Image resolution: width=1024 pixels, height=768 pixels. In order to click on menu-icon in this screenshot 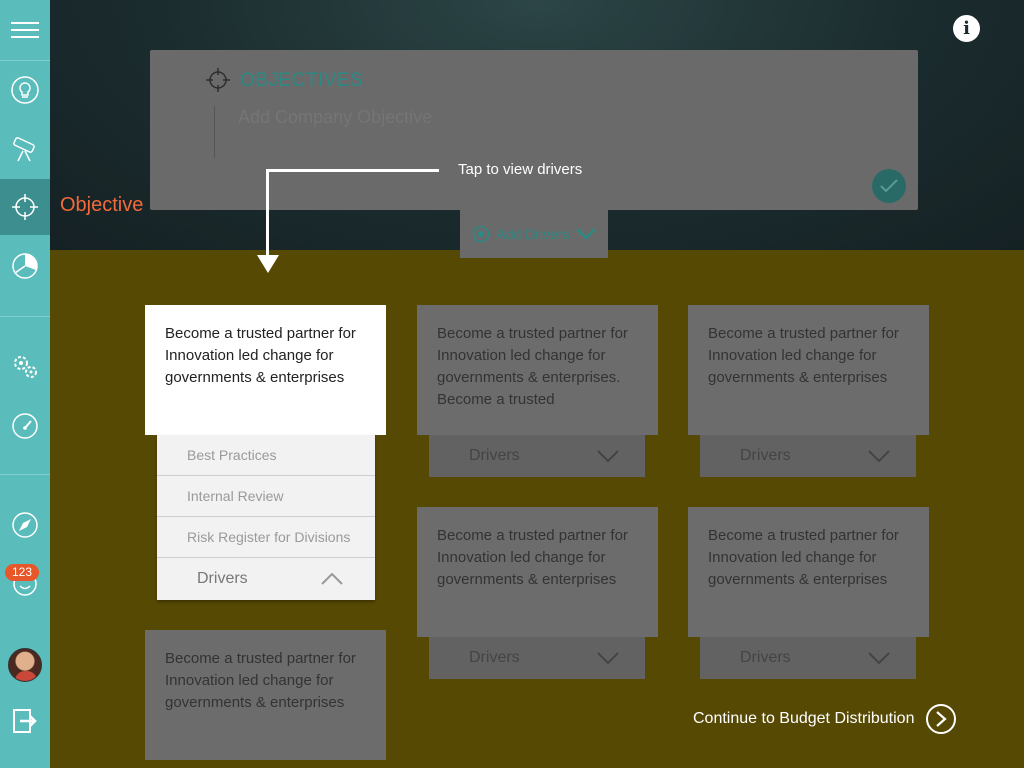, I will do `click(25, 30)`.